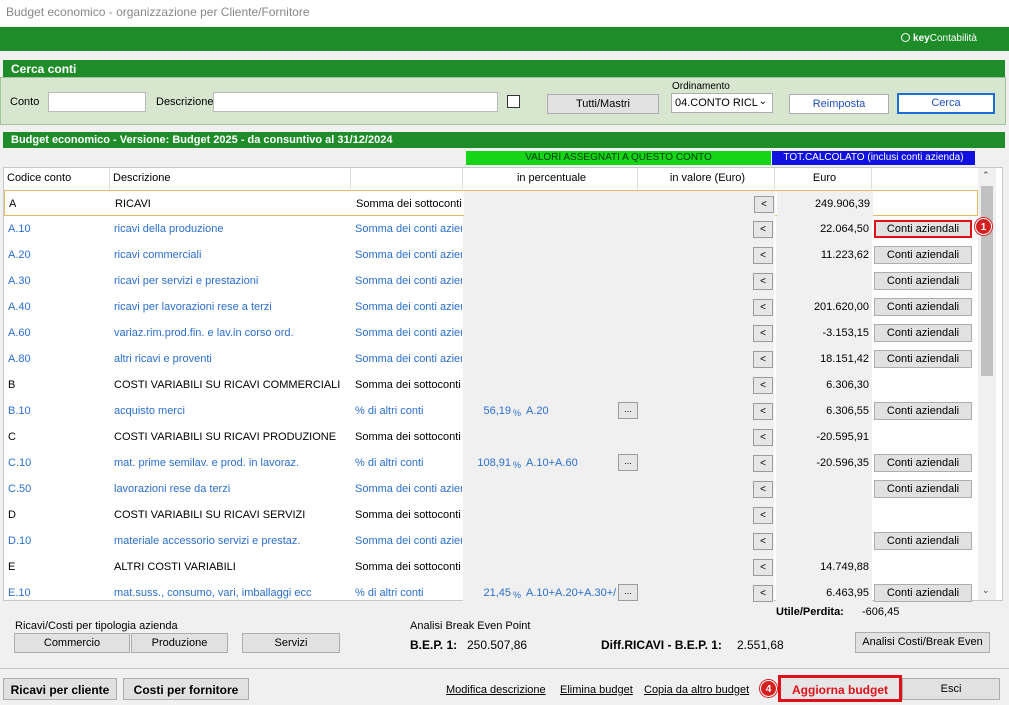 This screenshot has height=705, width=1009. What do you see at coordinates (537, 411) in the screenshot?
I see `percent-reference: A.20` at bounding box center [537, 411].